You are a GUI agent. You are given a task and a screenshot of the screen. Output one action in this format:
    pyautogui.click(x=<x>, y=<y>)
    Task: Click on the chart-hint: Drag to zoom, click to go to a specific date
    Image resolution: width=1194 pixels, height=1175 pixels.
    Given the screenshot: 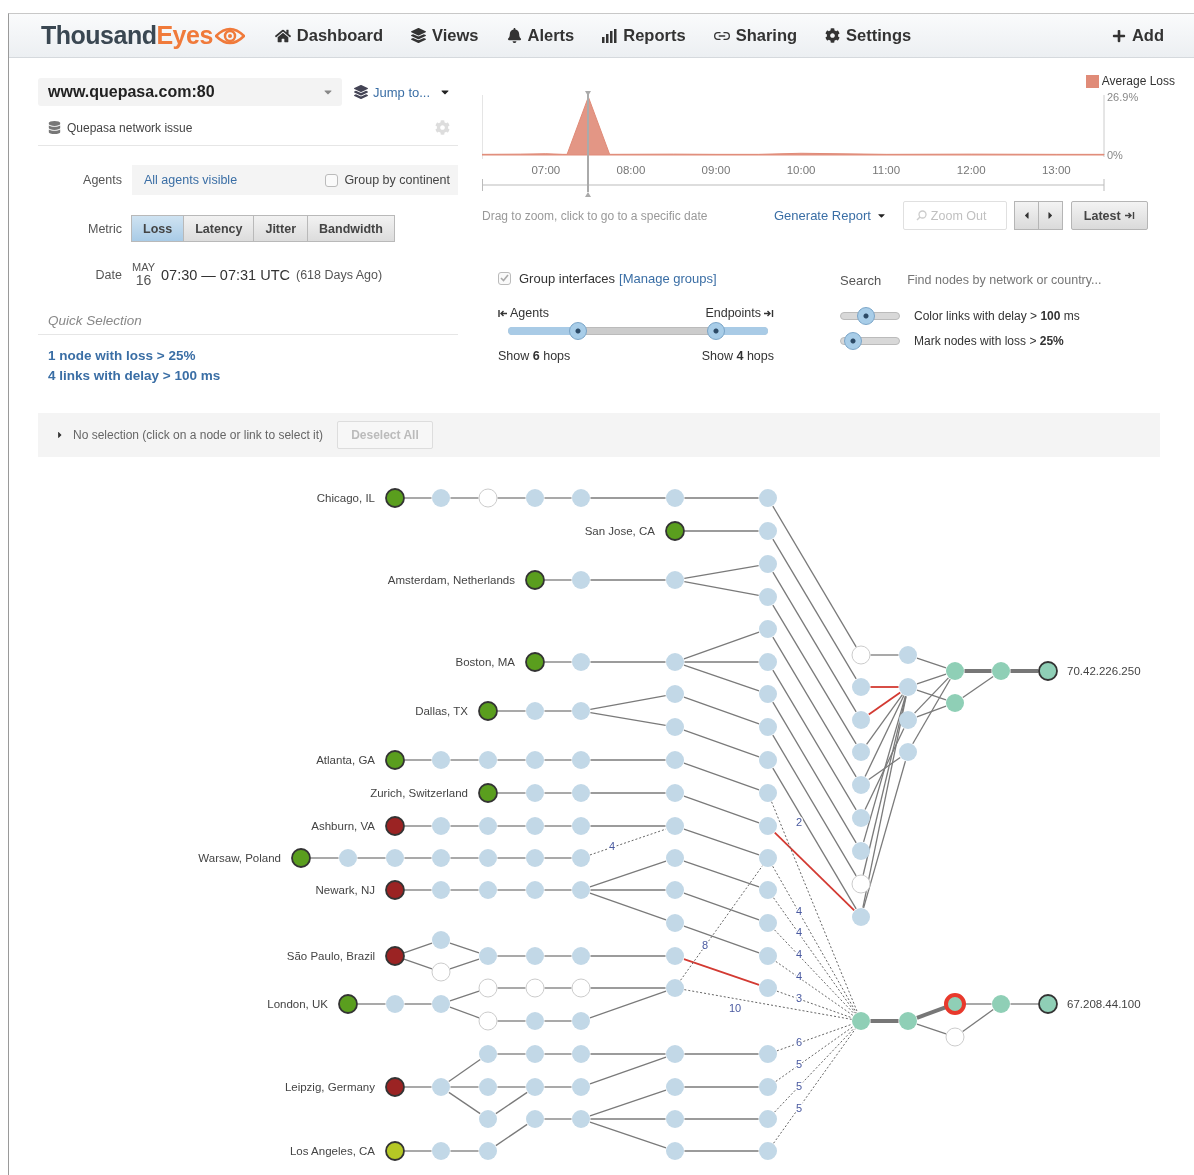 What is the action you would take?
    pyautogui.click(x=595, y=215)
    